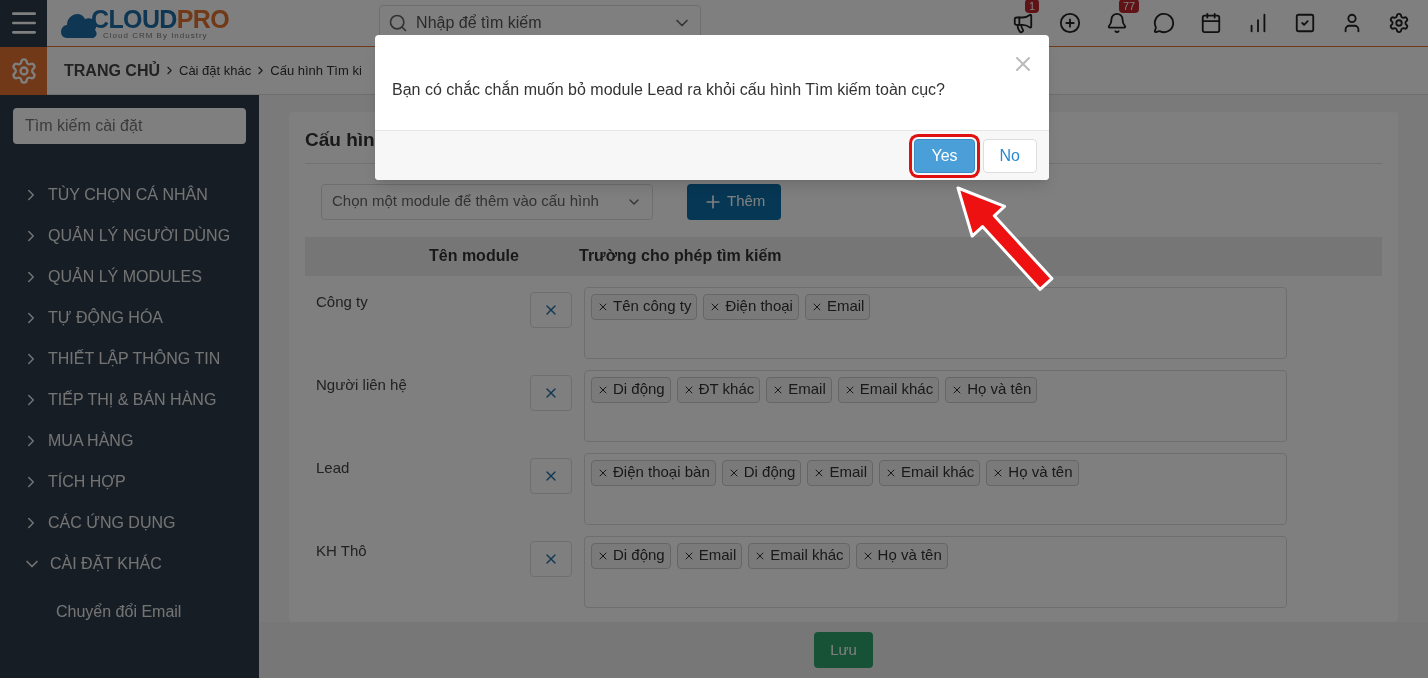  What do you see at coordinates (129, 563) in the screenshot?
I see `sidebar-item: CÀI ĐẶT KHÁC` at bounding box center [129, 563].